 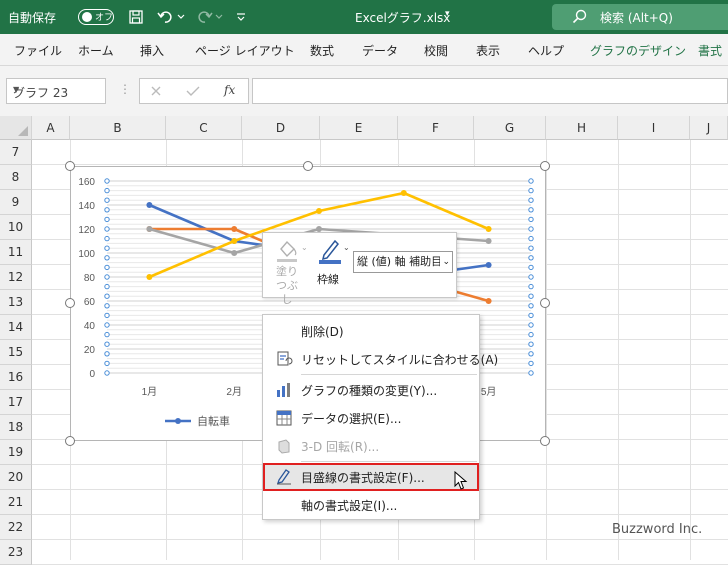 What do you see at coordinates (16, 327) in the screenshot?
I see `row-header-14: 14` at bounding box center [16, 327].